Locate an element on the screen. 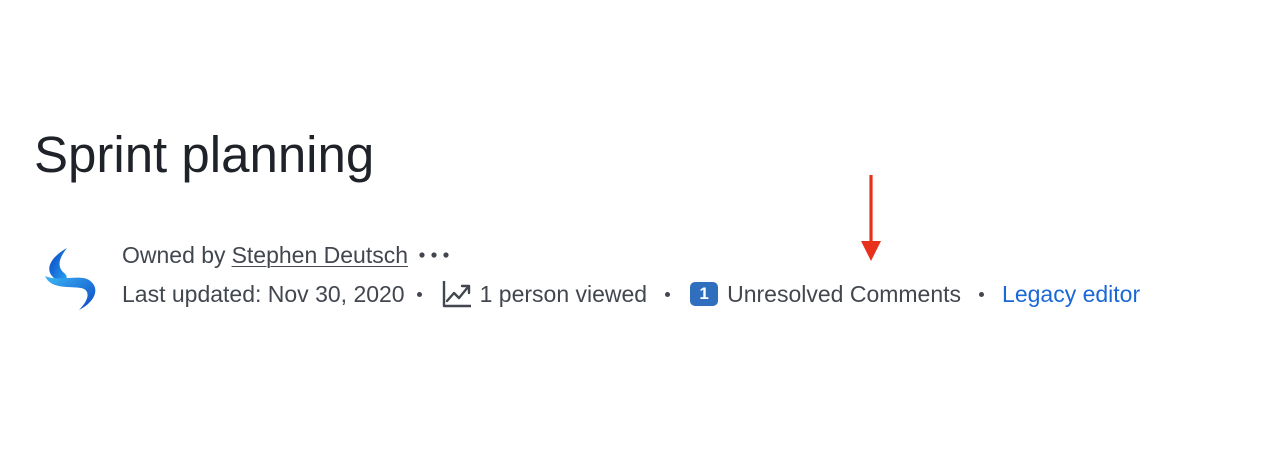  legacy-editor-link: Legacy editor is located at coordinates (1071, 294).